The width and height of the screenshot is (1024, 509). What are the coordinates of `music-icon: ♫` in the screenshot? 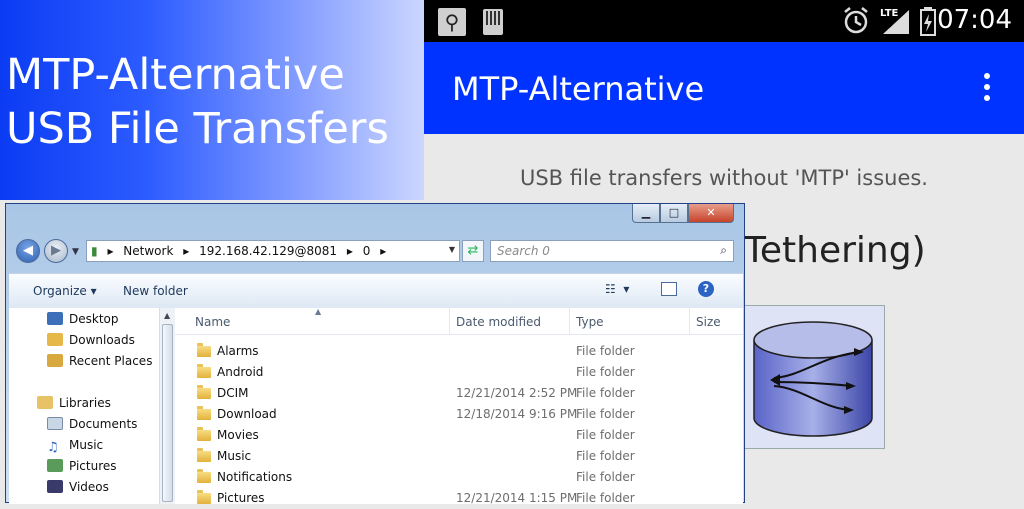 It's located at (53, 447).